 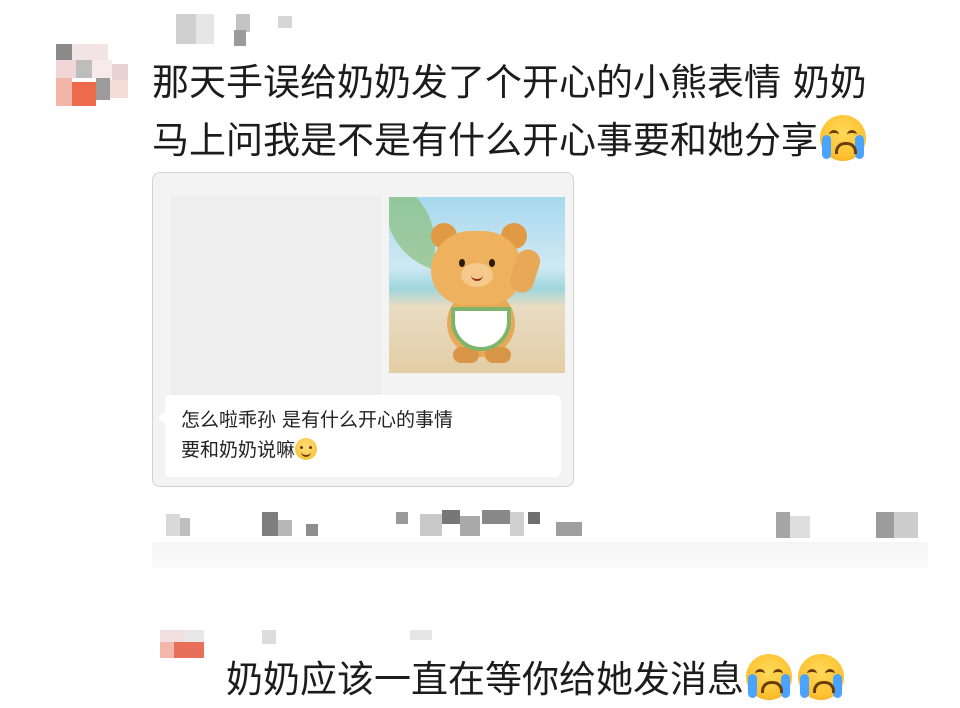 I want to click on reply-input-bar, so click(x=540, y=555).